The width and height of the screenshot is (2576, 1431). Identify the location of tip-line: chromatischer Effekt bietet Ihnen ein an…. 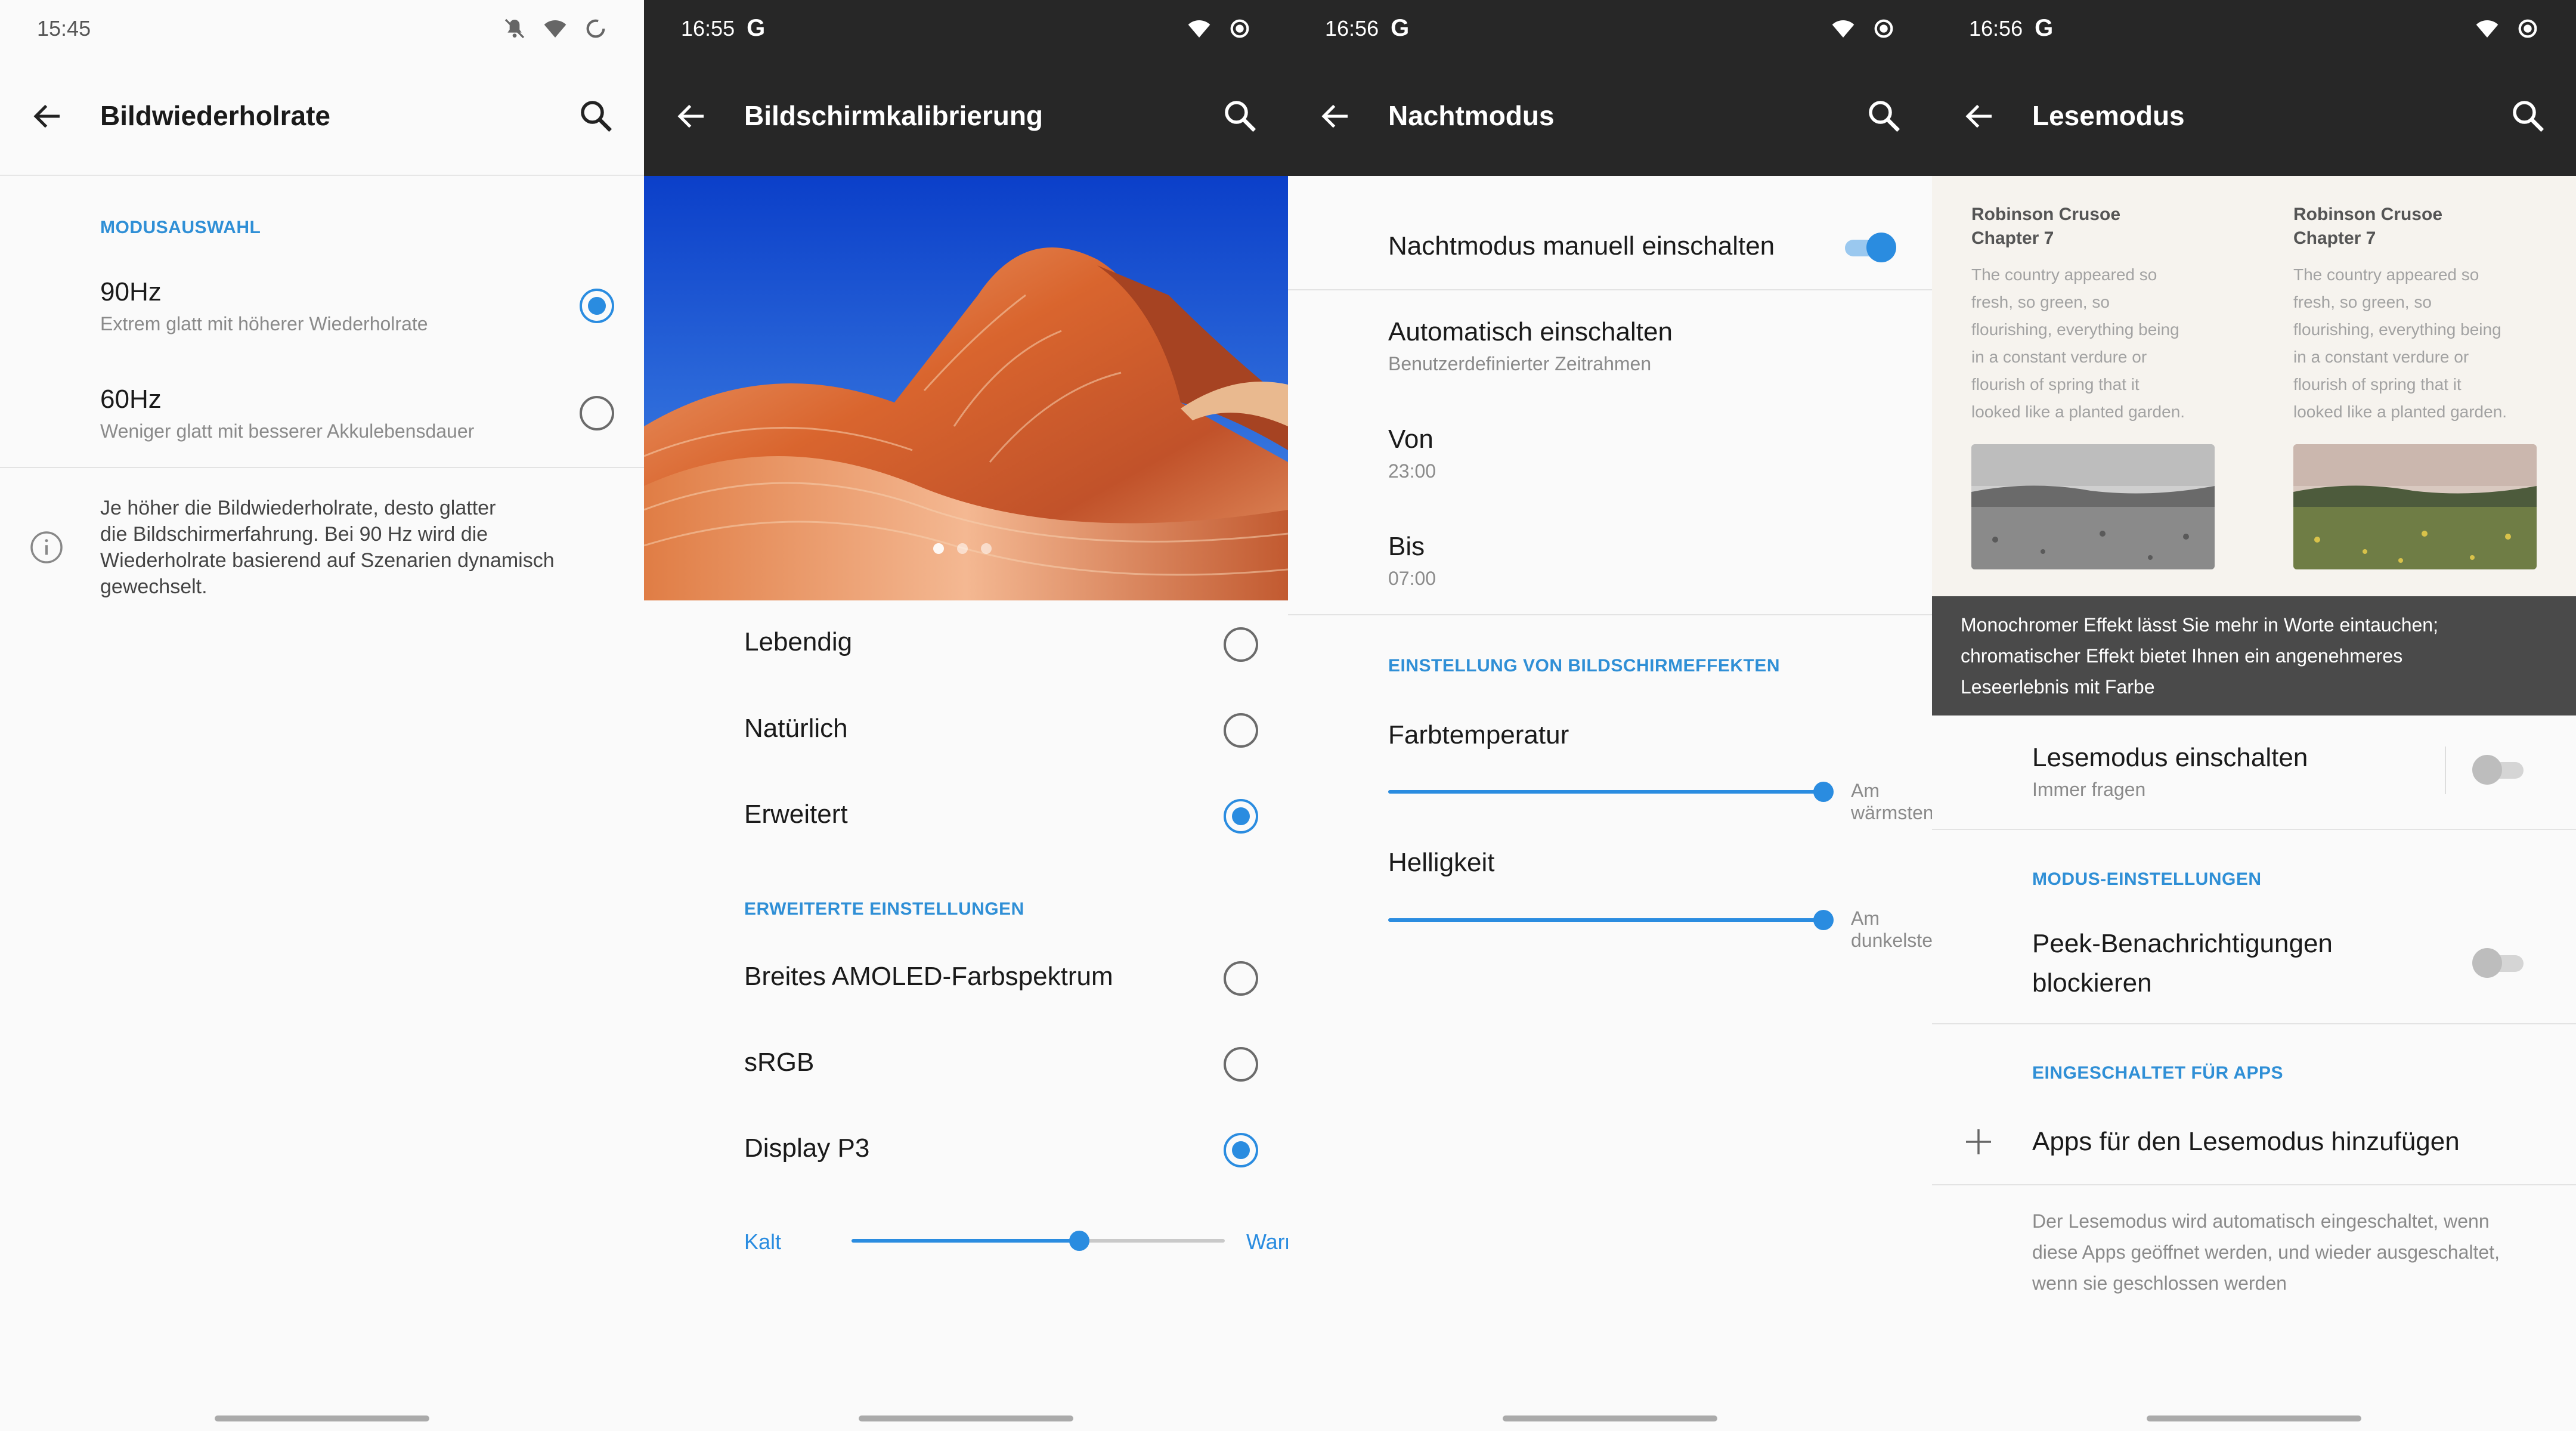
(2182, 656).